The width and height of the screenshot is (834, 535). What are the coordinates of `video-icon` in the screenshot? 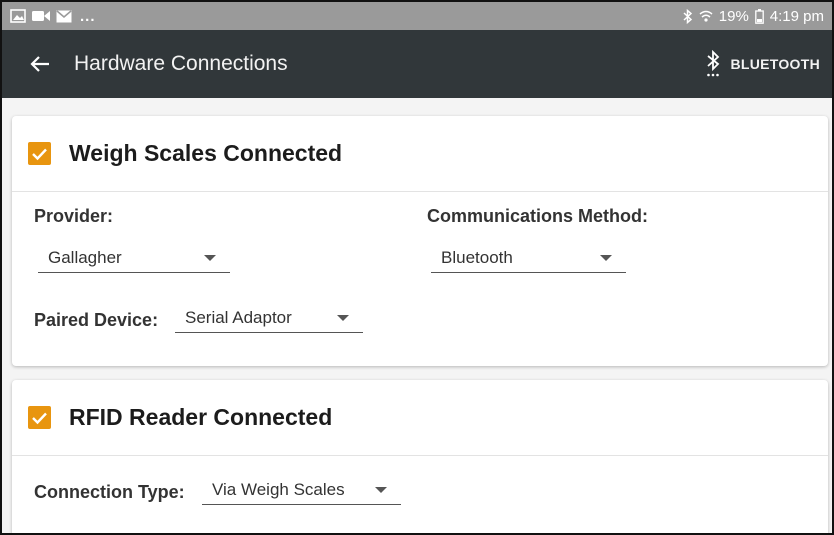 It's located at (41, 16).